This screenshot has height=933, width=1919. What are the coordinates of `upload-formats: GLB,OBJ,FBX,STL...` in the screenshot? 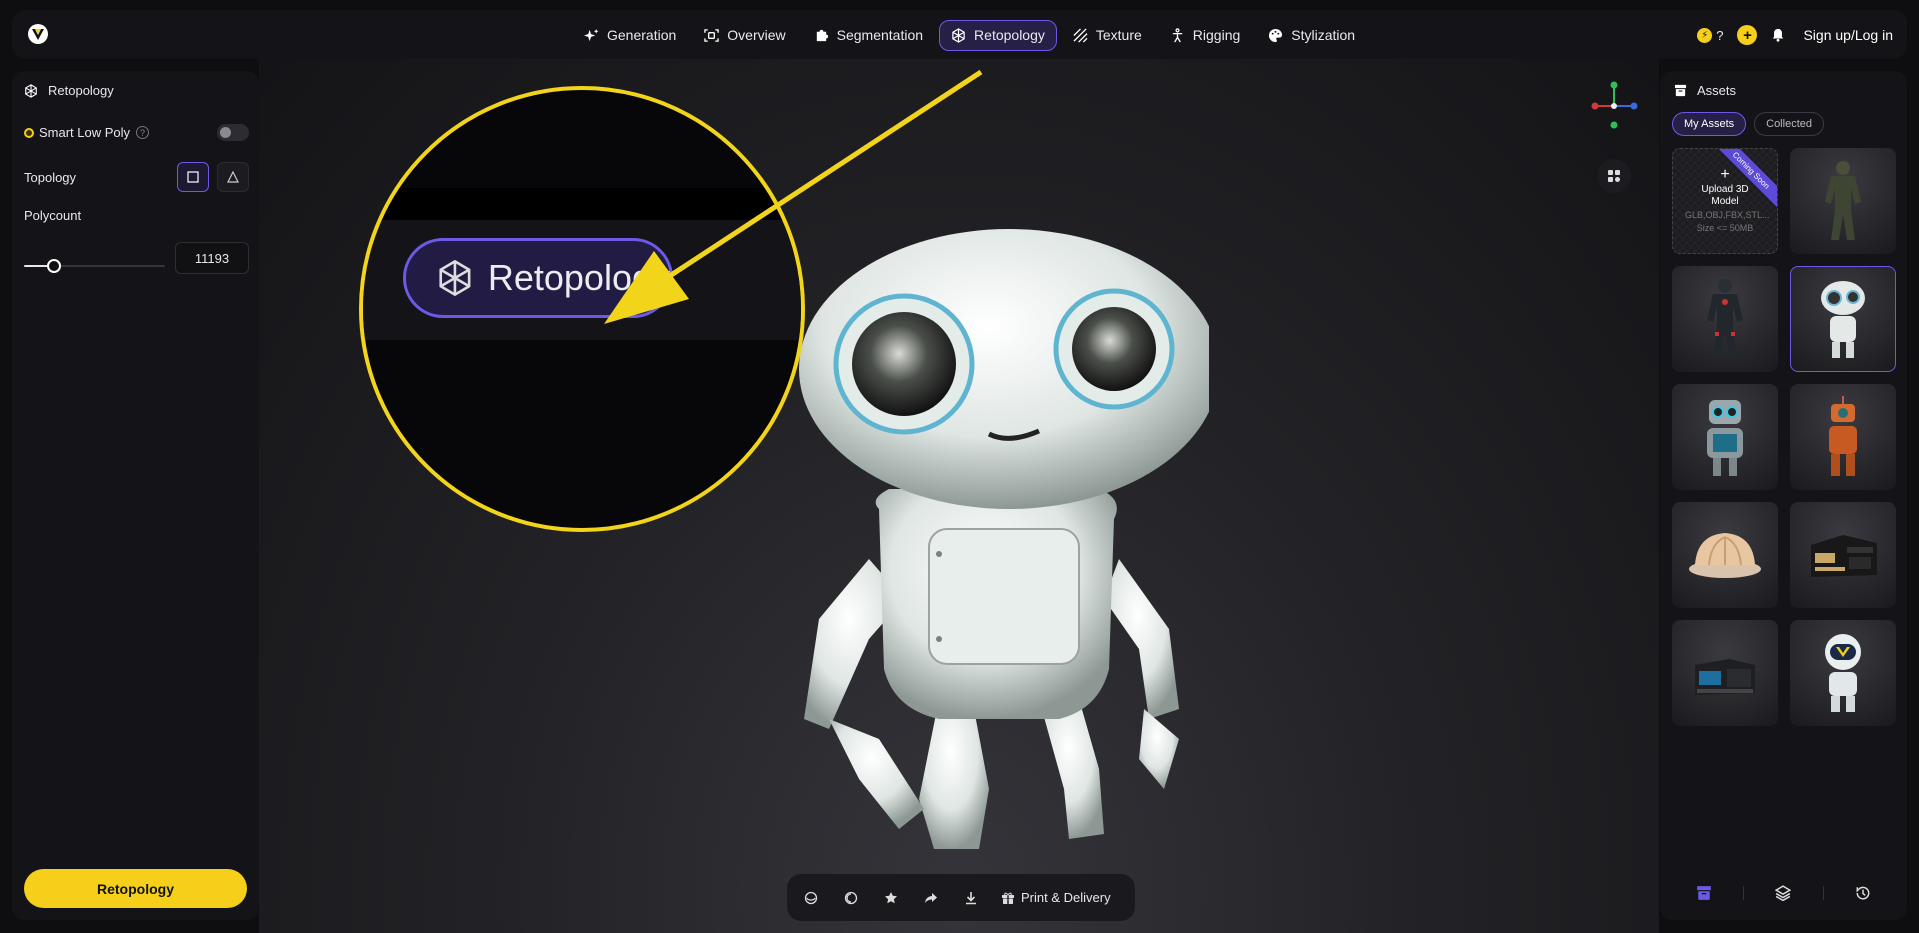 It's located at (1727, 215).